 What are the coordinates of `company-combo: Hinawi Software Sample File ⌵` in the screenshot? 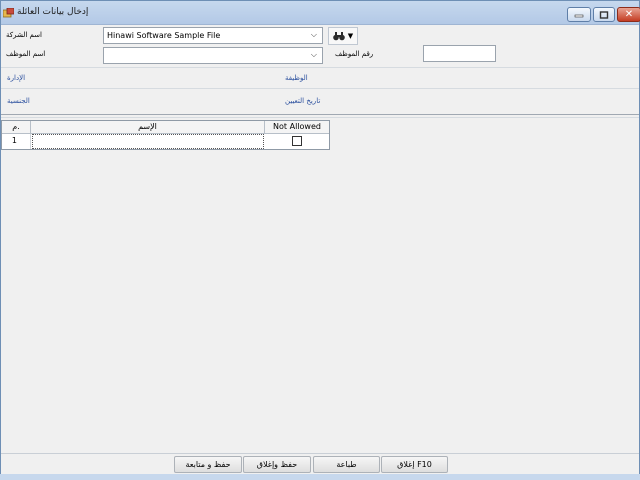 It's located at (213, 35).